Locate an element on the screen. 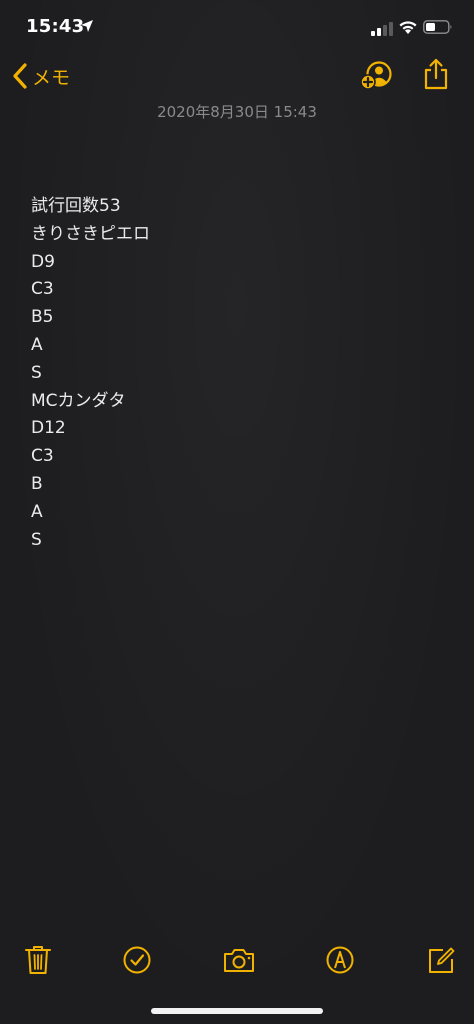  add-people-icon is located at coordinates (377, 76).